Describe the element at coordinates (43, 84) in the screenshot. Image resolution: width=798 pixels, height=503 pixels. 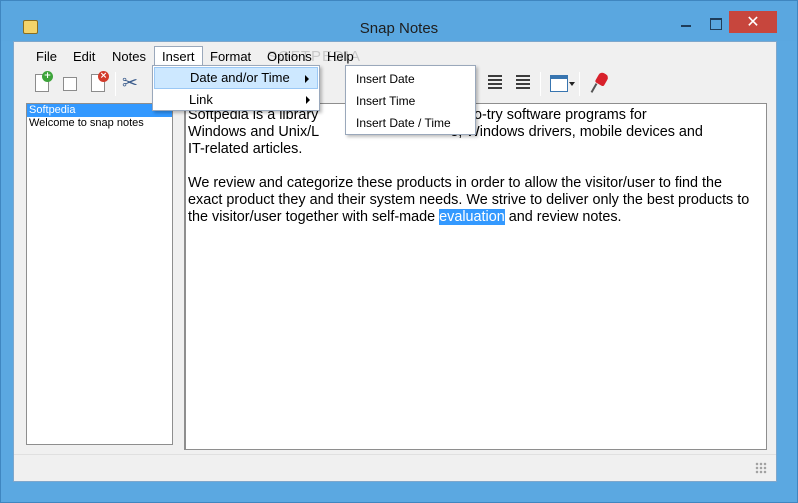
I see `new-note-icon: +` at that location.